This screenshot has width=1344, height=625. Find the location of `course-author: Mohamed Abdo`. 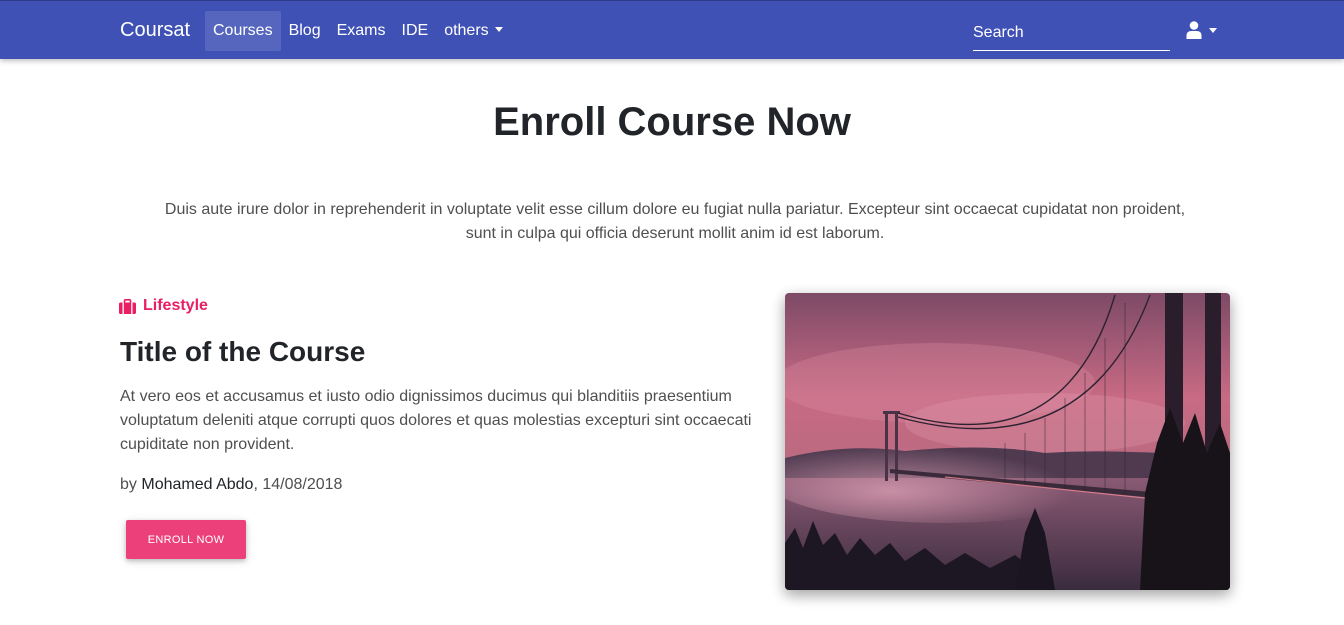

course-author: Mohamed Abdo is located at coordinates (197, 484).